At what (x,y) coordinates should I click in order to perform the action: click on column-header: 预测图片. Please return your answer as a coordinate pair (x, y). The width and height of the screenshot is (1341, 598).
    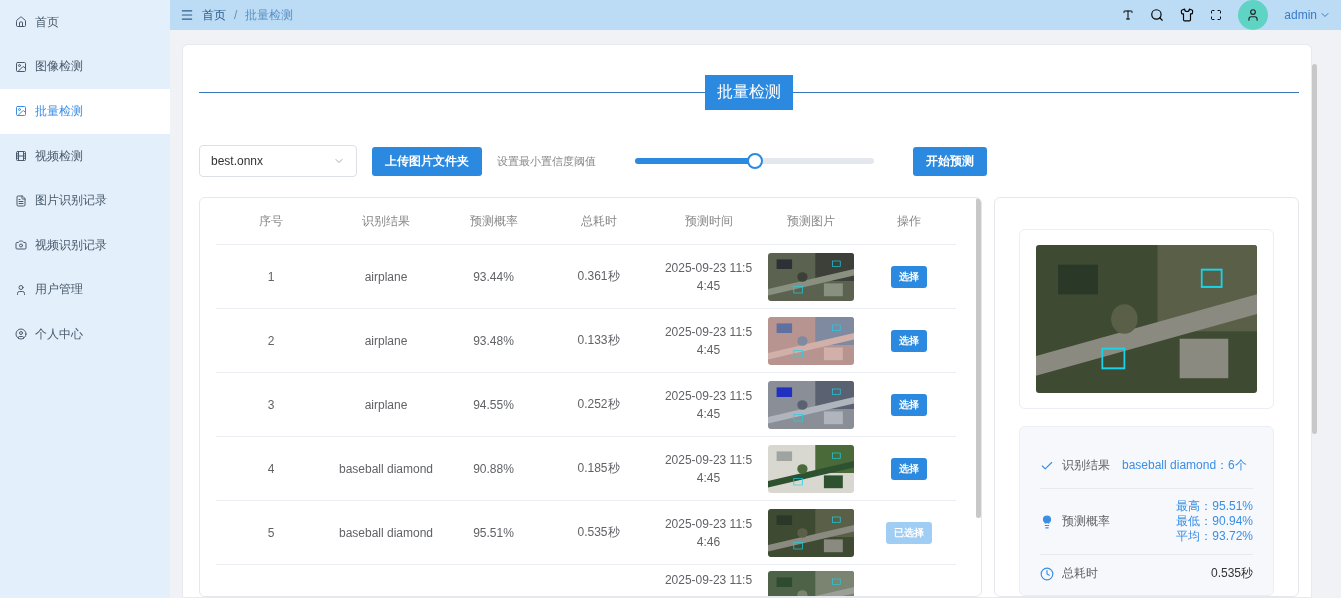
    Looking at the image, I should click on (811, 221).